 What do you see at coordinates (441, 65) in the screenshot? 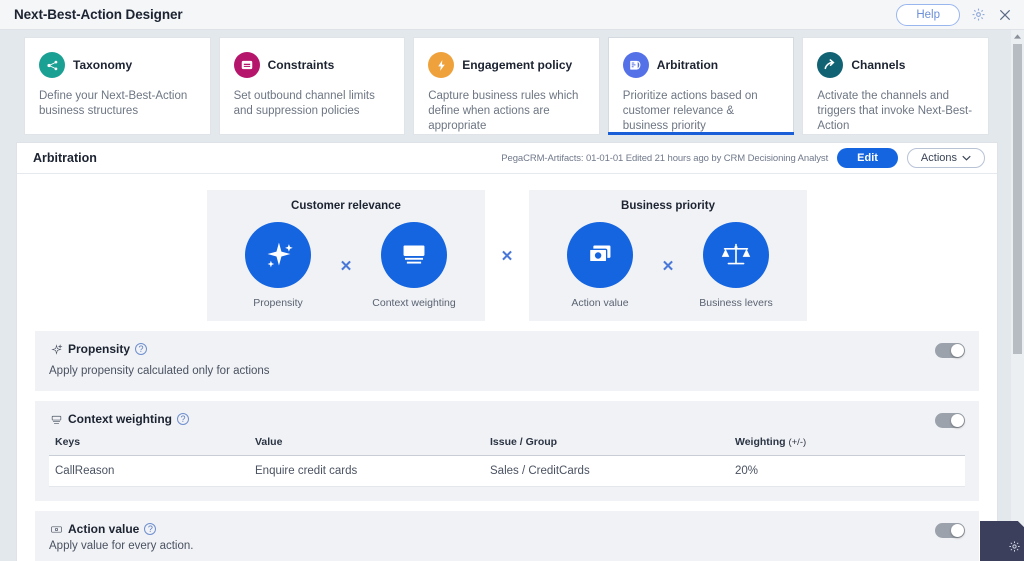
I see `lightning-bolt-icon` at bounding box center [441, 65].